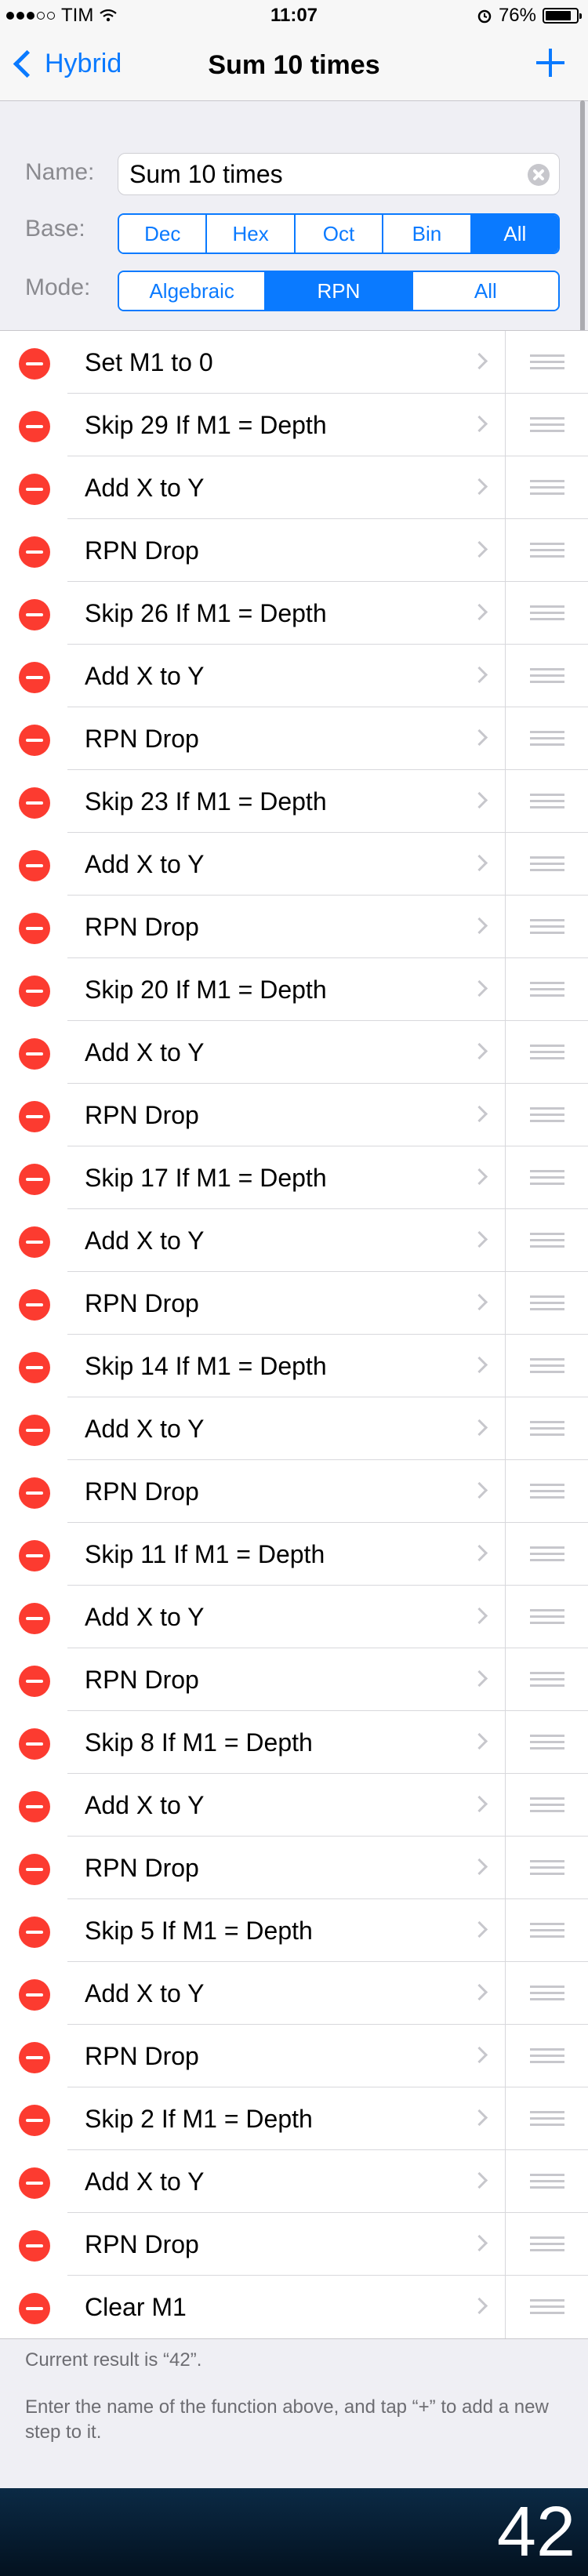  I want to click on step-row: Set M1 to 0, so click(294, 362).